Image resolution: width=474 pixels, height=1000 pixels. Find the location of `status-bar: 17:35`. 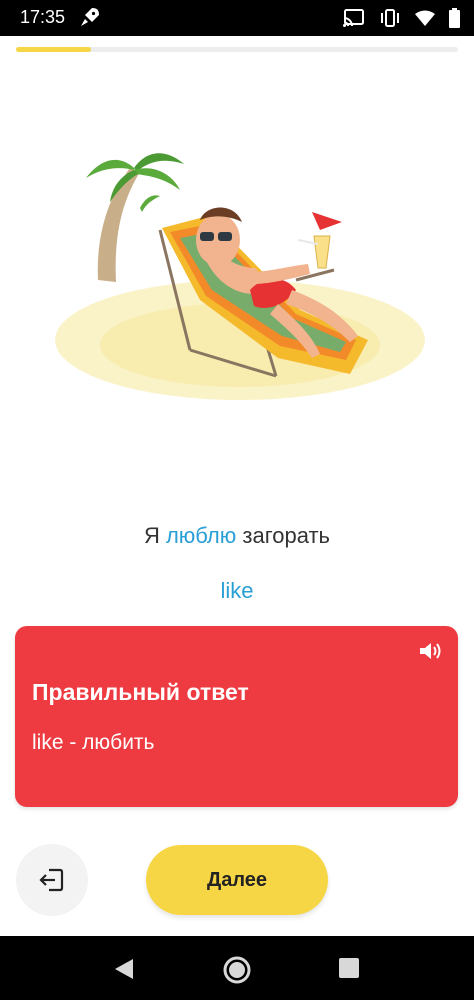

status-bar: 17:35 is located at coordinates (237, 18).